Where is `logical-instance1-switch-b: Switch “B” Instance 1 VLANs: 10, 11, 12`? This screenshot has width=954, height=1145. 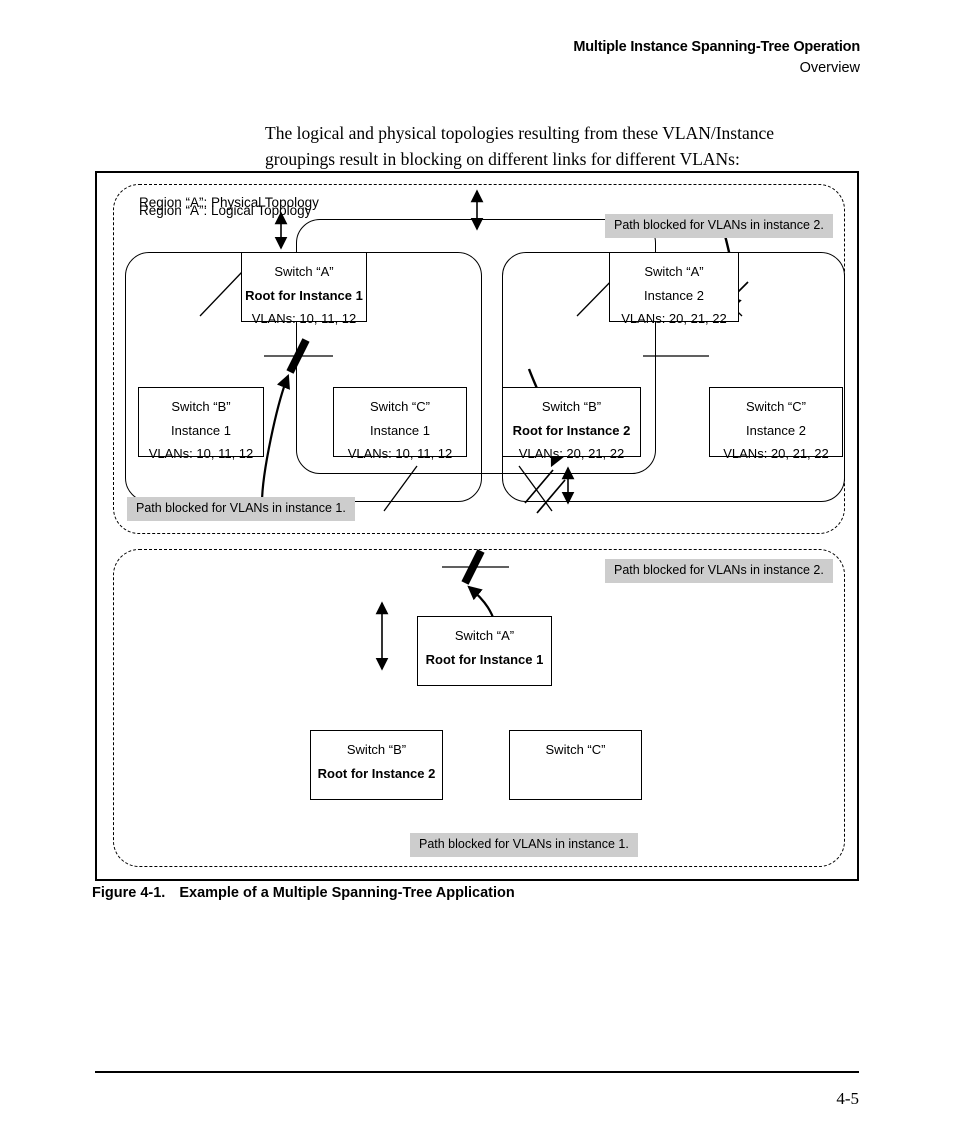
logical-instance1-switch-b: Switch “B” Instance 1 VLANs: 10, 11, 12 is located at coordinates (201, 424).